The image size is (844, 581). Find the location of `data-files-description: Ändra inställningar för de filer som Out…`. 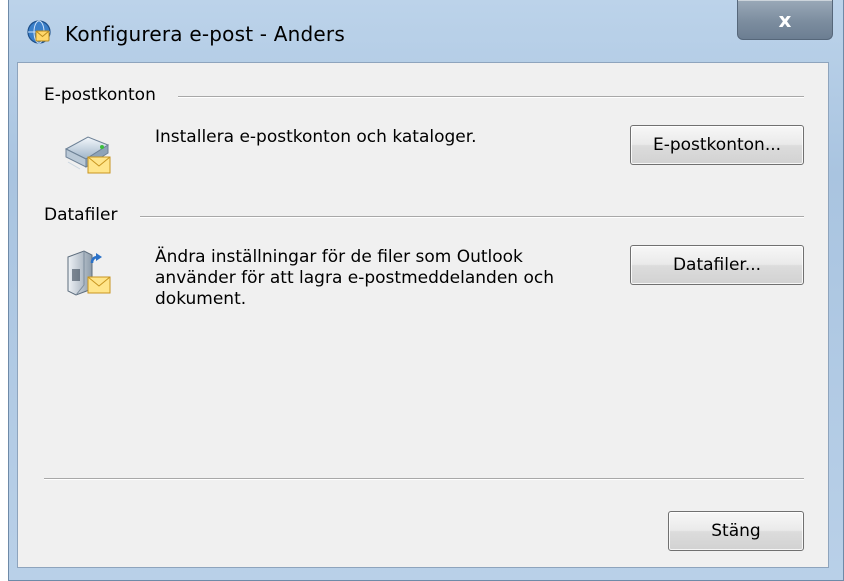

data-files-description: Ändra inställningar för de filer som Out… is located at coordinates (354, 278).